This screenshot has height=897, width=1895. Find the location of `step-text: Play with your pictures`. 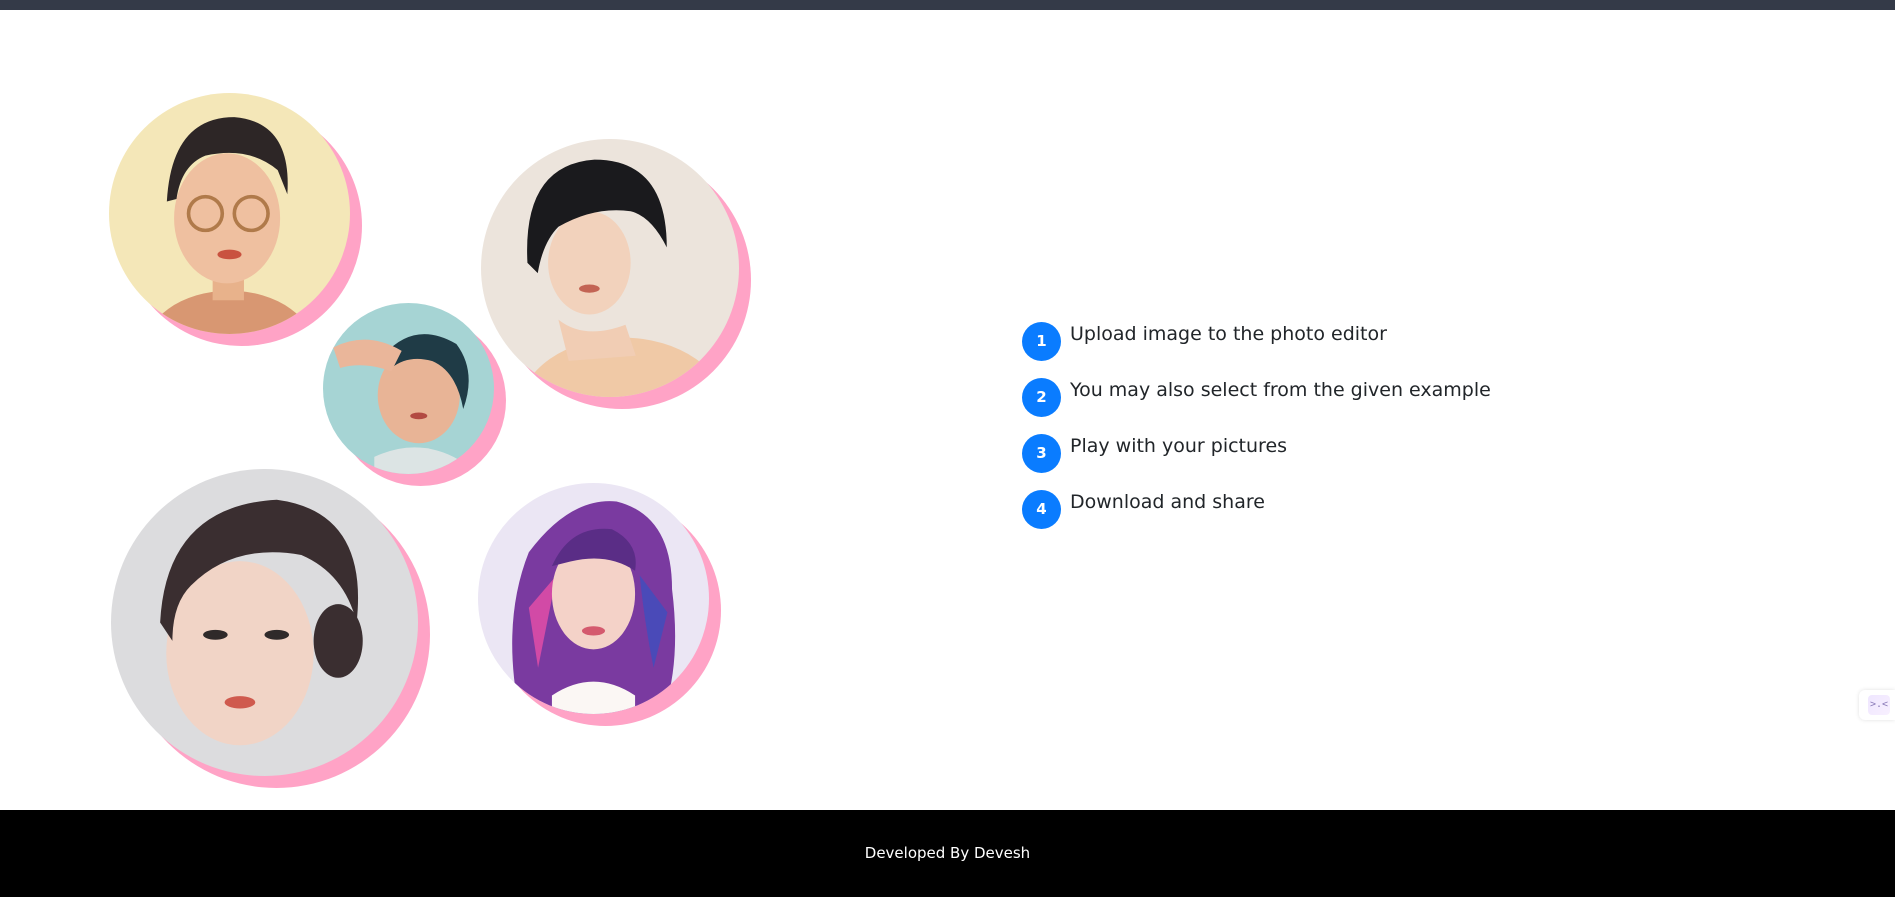

step-text: Play with your pictures is located at coordinates (1179, 446).